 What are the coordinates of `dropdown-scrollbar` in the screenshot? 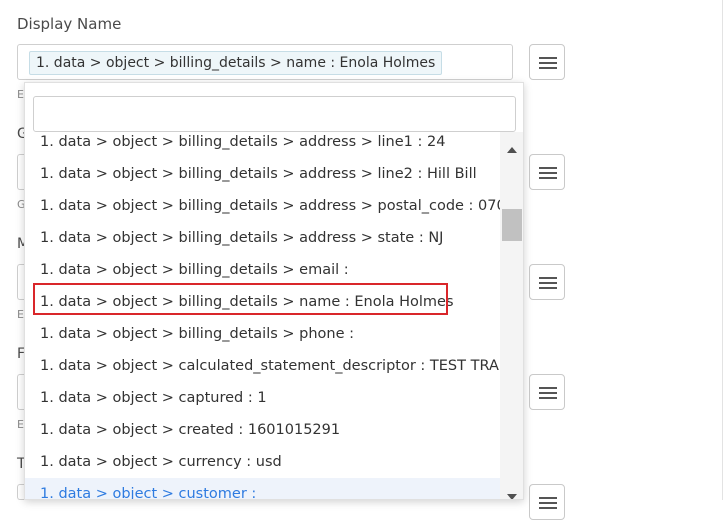 It's located at (511, 315).